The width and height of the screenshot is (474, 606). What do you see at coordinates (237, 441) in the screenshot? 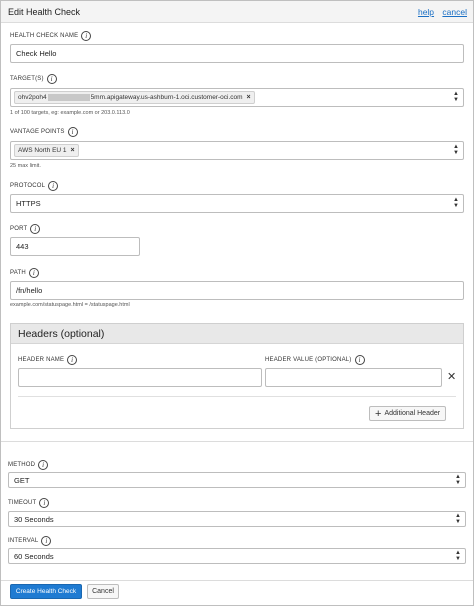
I see `section-divider` at bounding box center [237, 441].